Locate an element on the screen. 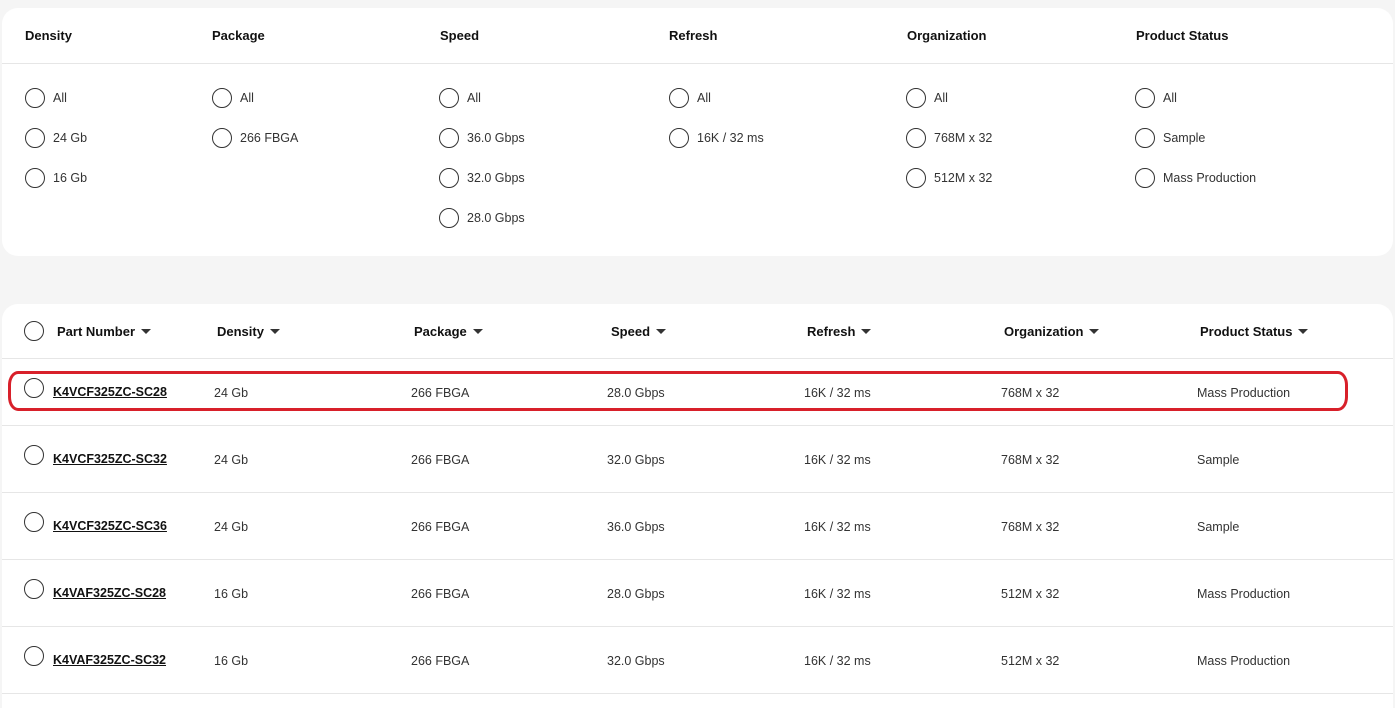  cell-organization: 512M x 32 is located at coordinates (1030, 594).